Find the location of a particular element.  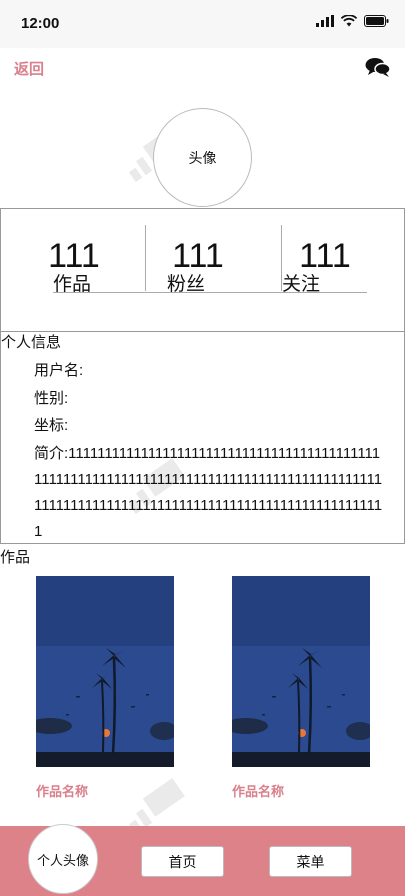

status-time: 12:00 is located at coordinates (40, 23).